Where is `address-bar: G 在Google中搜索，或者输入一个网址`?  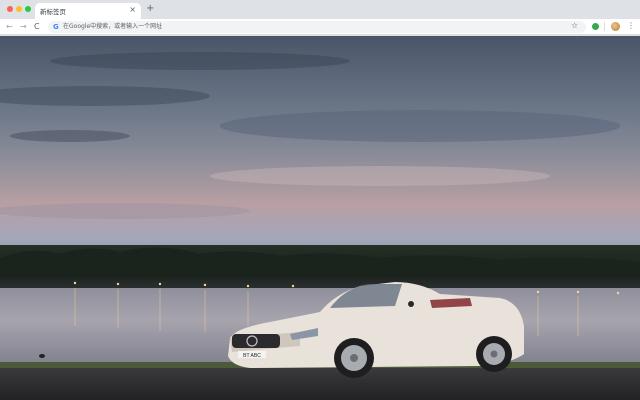 address-bar: G 在Google中搜索，或者输入一个网址 is located at coordinates (317, 27).